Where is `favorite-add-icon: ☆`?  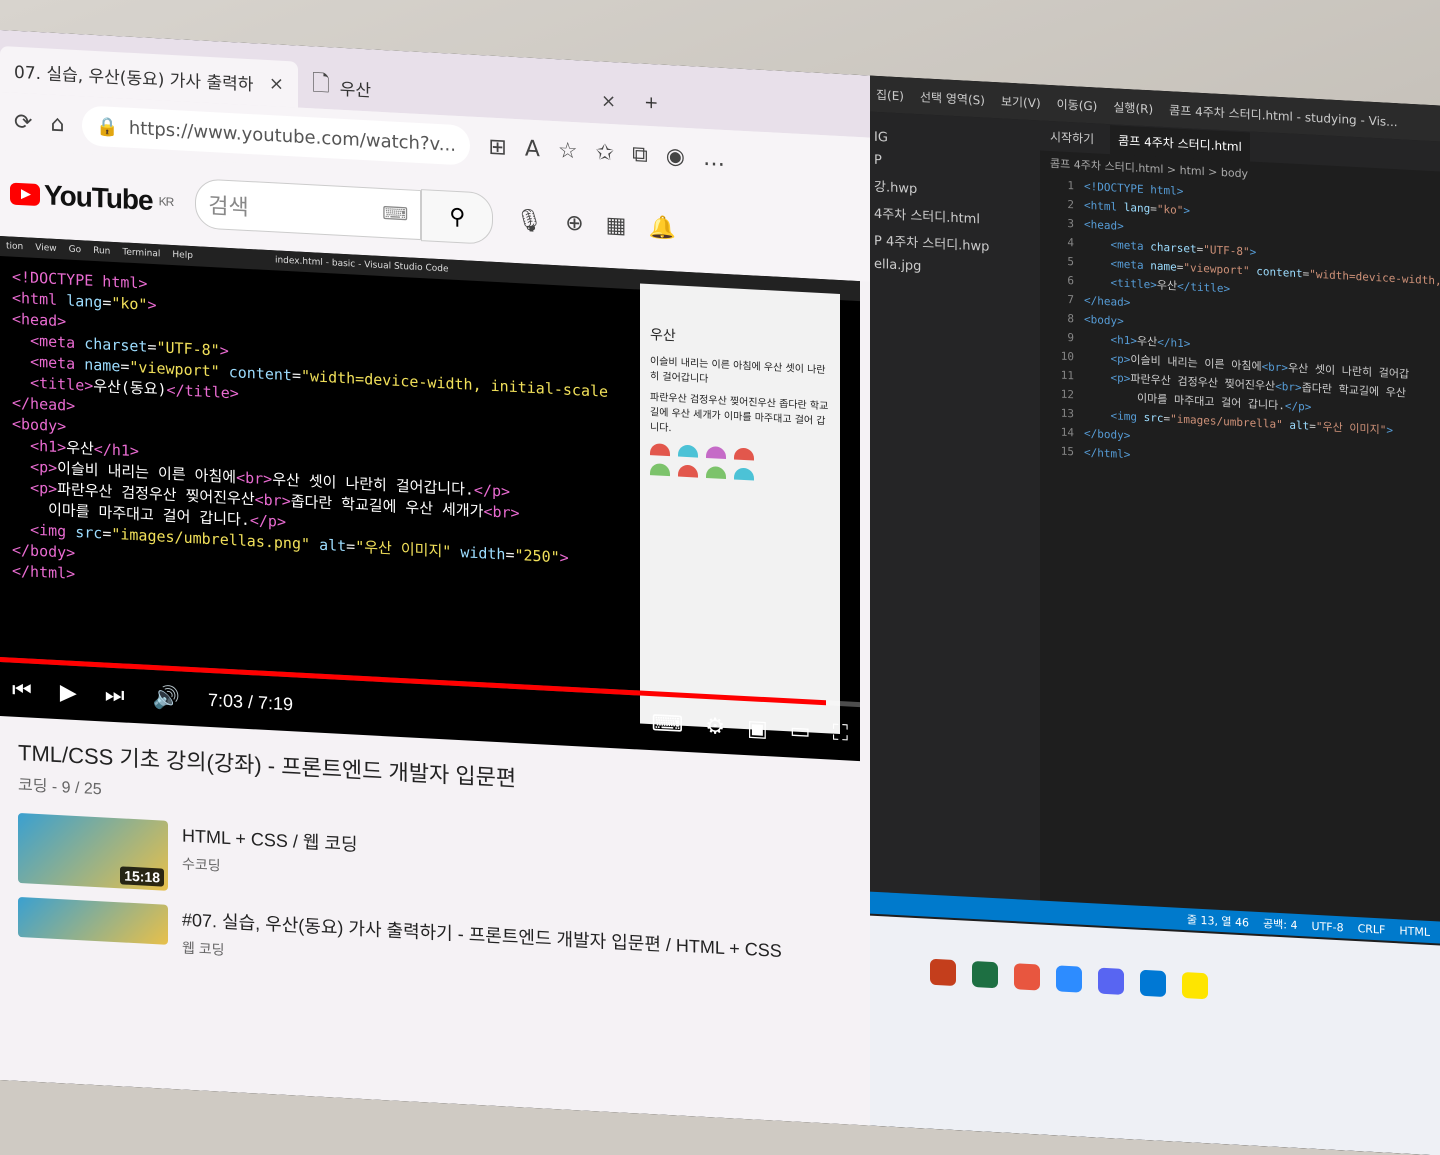
favorite-add-icon: ☆ is located at coordinates (568, 151).